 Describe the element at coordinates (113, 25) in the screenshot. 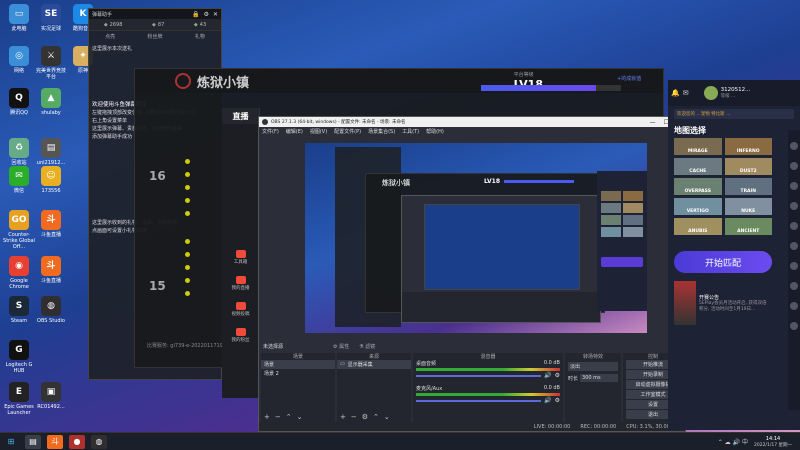

I see `danmu-stat: ◆ 2698` at that location.